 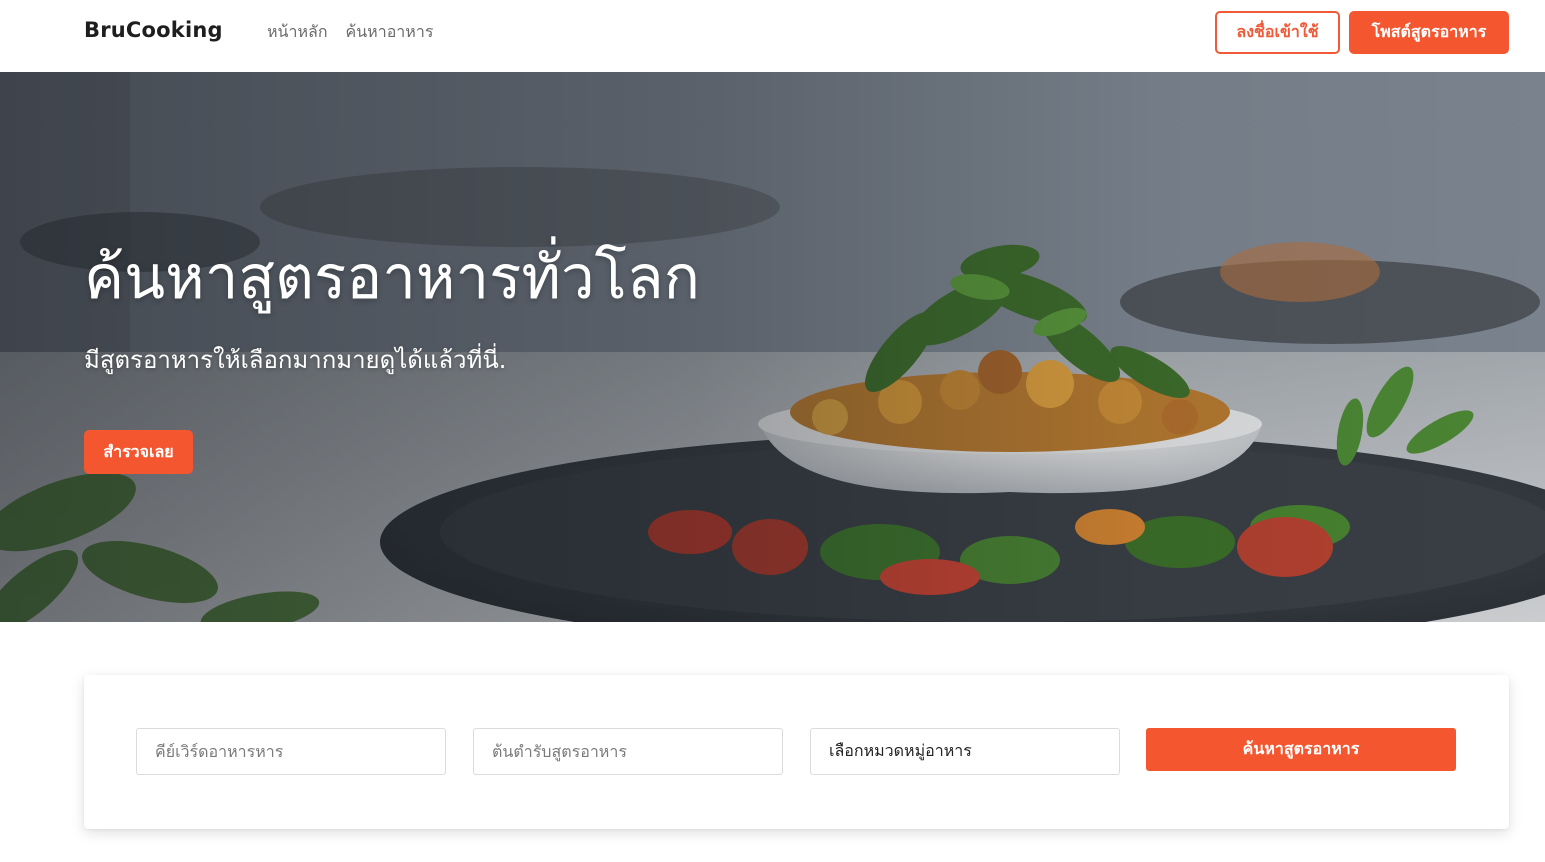 What do you see at coordinates (1277, 32) in the screenshot?
I see `login-button: ลงชื่อเข้าใช้` at bounding box center [1277, 32].